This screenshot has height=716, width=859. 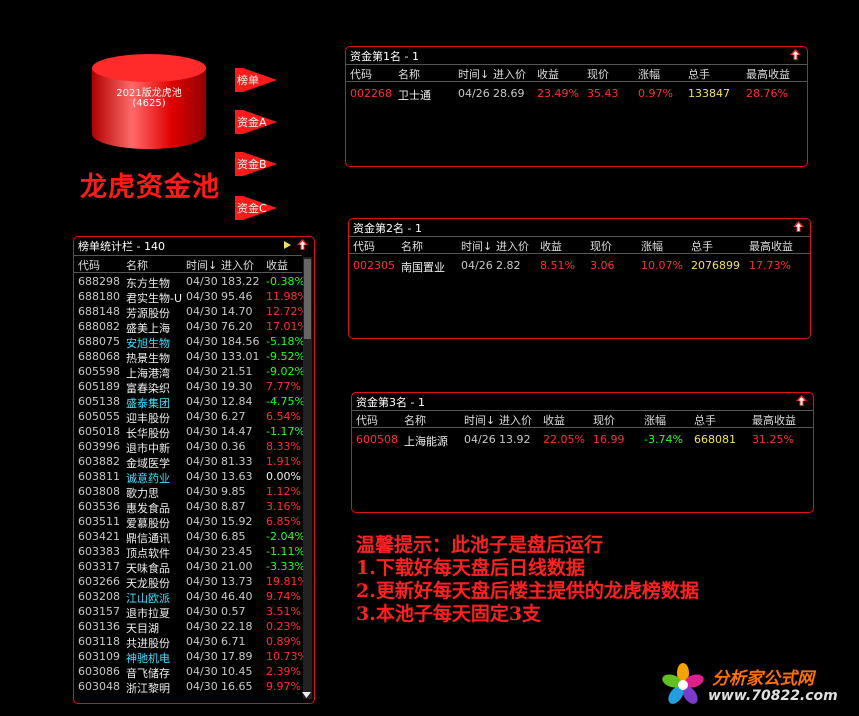 What do you see at coordinates (137, 265) in the screenshot?
I see `col-name: 名称` at bounding box center [137, 265].